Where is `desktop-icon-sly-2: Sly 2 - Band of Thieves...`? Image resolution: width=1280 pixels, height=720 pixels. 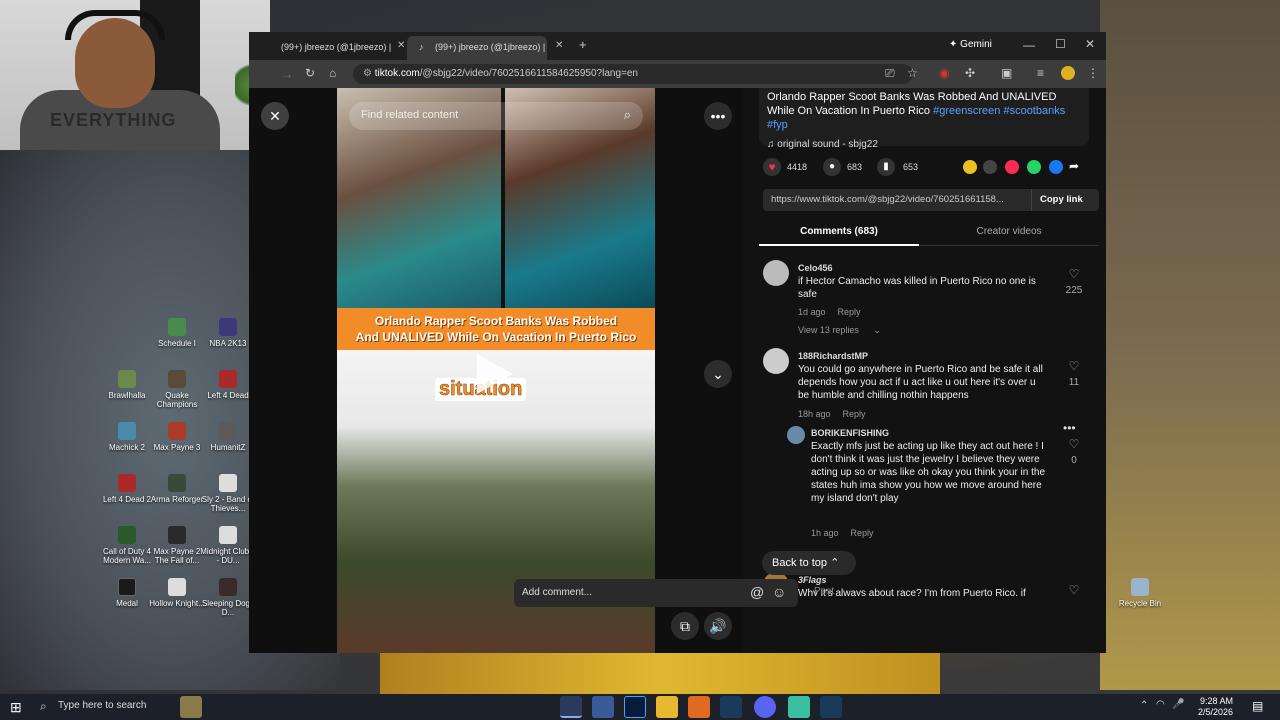 desktop-icon-sly-2: Sly 2 - Band of Thieves... is located at coordinates (228, 493).